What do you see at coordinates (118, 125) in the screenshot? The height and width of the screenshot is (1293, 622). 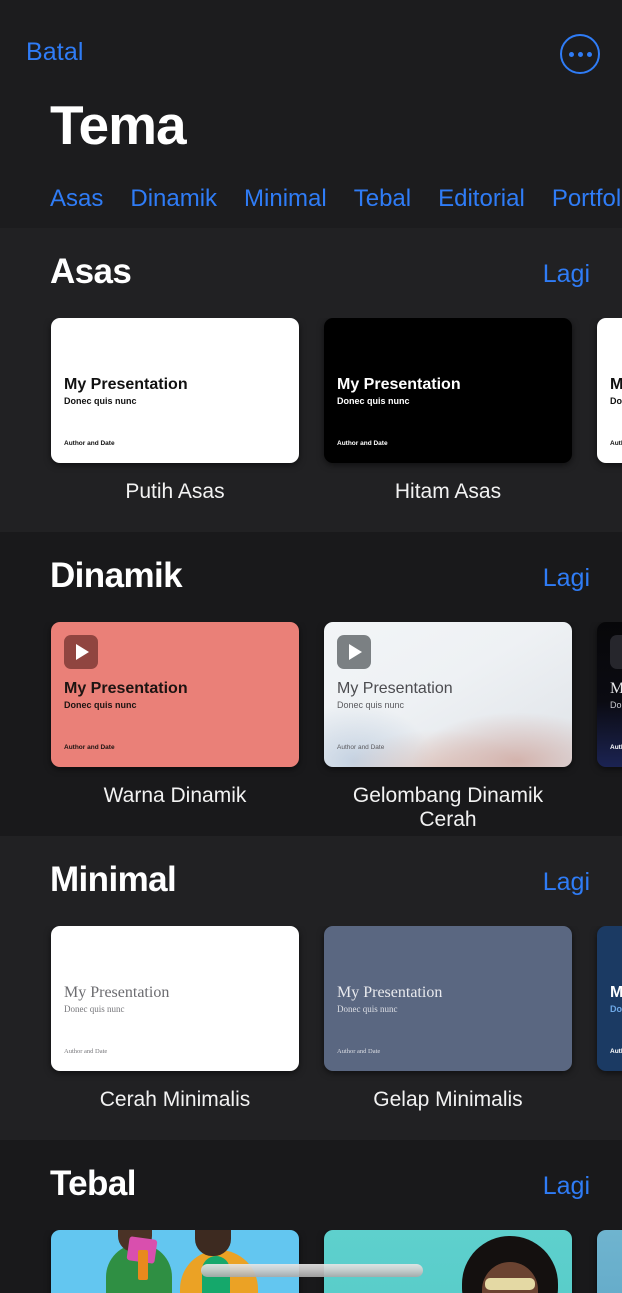 I see `page-title: Tema` at bounding box center [118, 125].